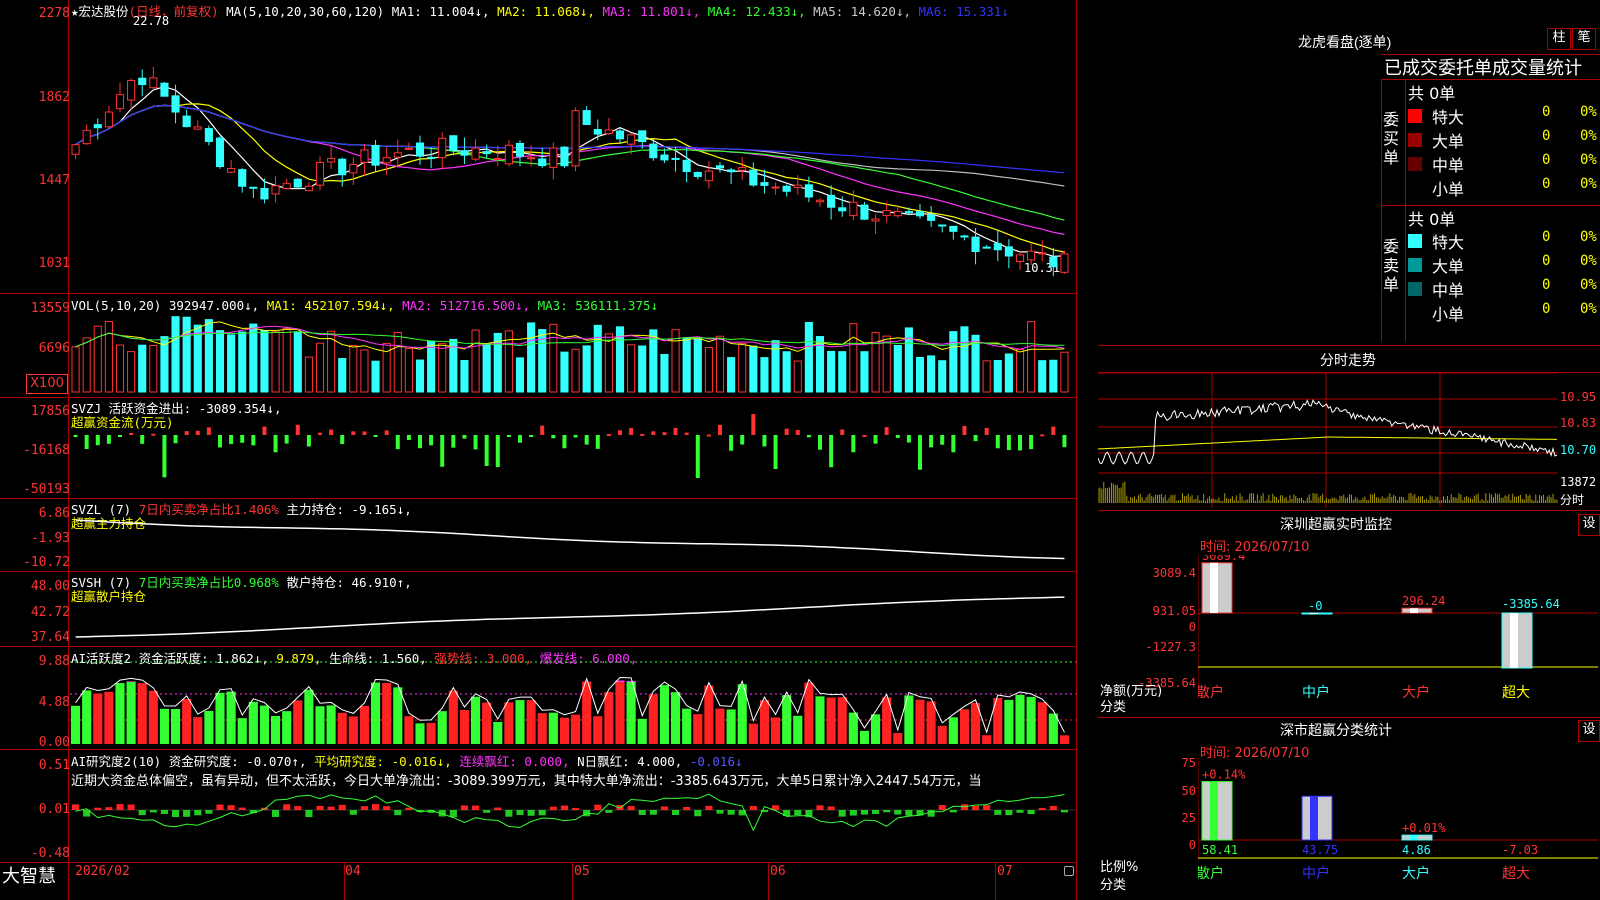  What do you see at coordinates (1432, 219) in the screenshot?
I see `sell-total: 共 0单` at bounding box center [1432, 219].